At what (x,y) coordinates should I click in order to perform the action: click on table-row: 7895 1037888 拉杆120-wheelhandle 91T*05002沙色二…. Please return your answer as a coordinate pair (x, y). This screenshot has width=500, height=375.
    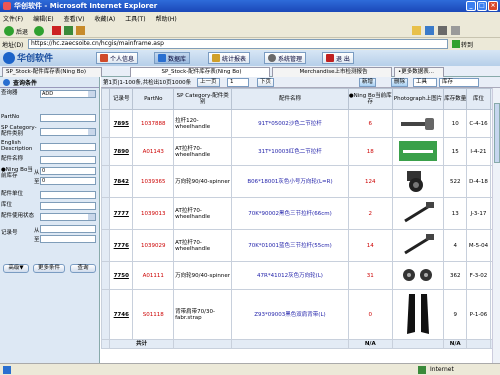
    Looking at the image, I should click on (300, 123).